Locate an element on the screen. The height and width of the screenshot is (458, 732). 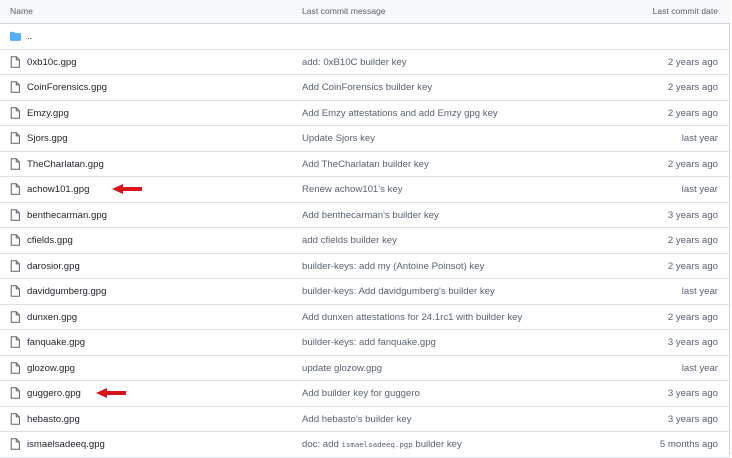
file-name-link: Sjors.gpg is located at coordinates (47, 138).